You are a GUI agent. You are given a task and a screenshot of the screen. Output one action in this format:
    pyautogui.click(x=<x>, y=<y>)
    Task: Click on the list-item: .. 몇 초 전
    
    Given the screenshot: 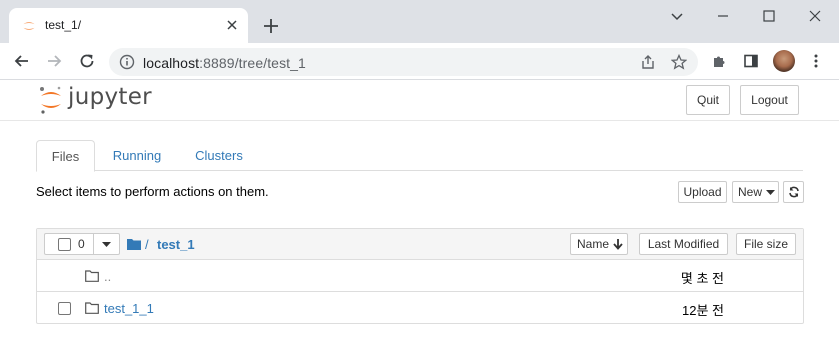 What is the action you would take?
    pyautogui.click(x=420, y=276)
    